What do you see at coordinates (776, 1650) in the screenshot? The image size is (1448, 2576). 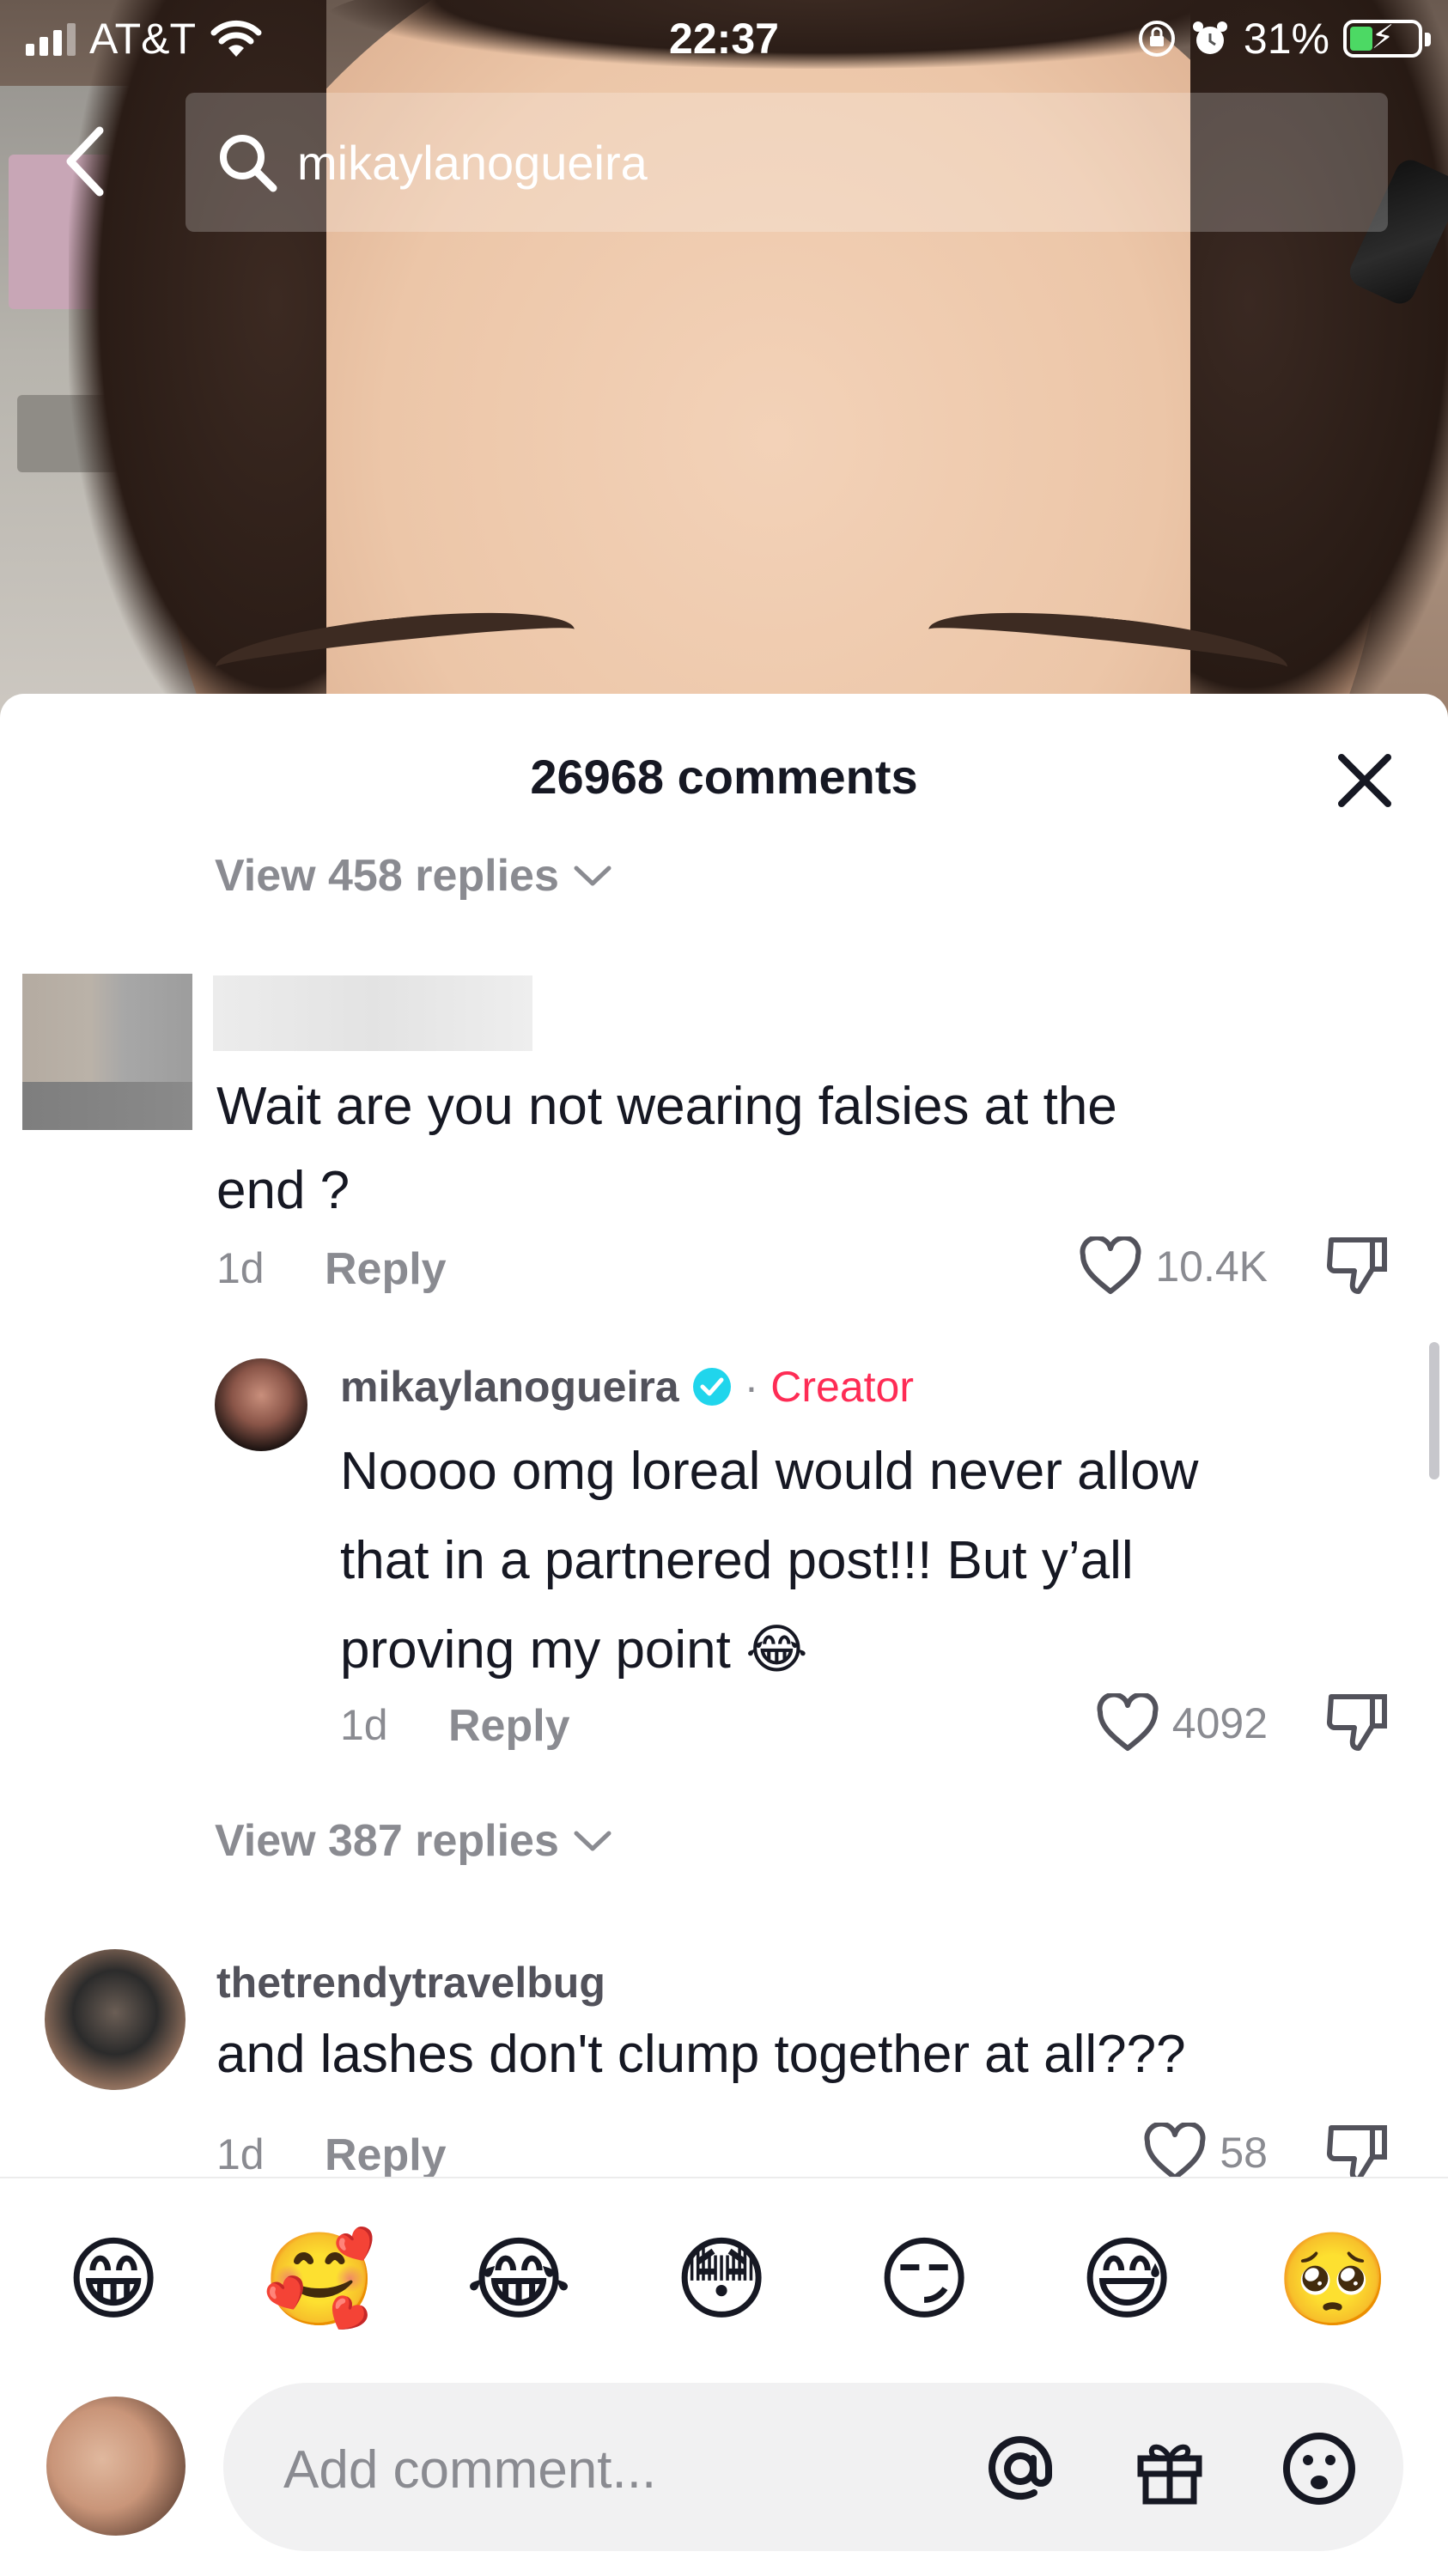 I see `laughing-emoji: 😂` at bounding box center [776, 1650].